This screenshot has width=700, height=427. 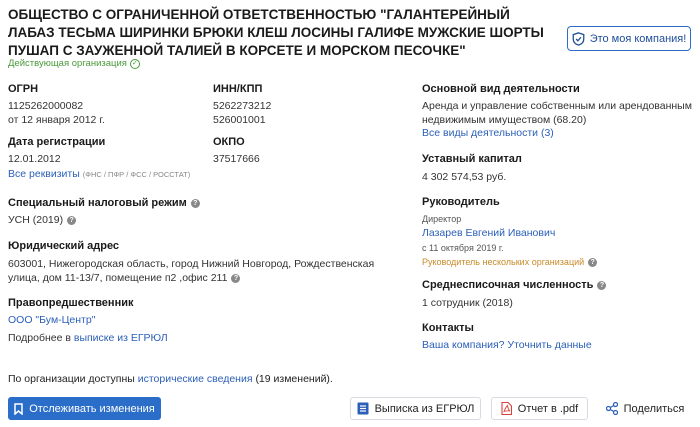 I want to click on tax-regime-label: Специальный налоговый режим?, so click(x=104, y=203).